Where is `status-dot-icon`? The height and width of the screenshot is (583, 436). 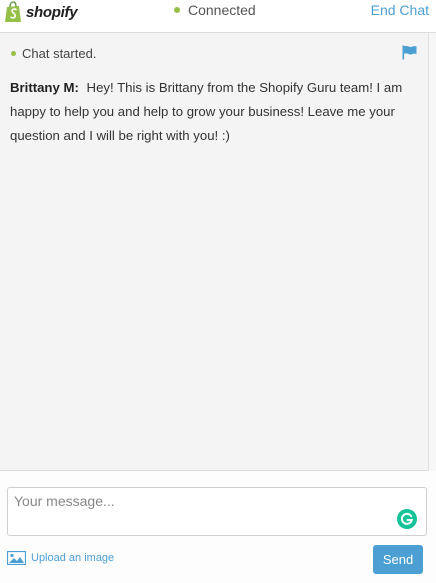 status-dot-icon is located at coordinates (177, 10).